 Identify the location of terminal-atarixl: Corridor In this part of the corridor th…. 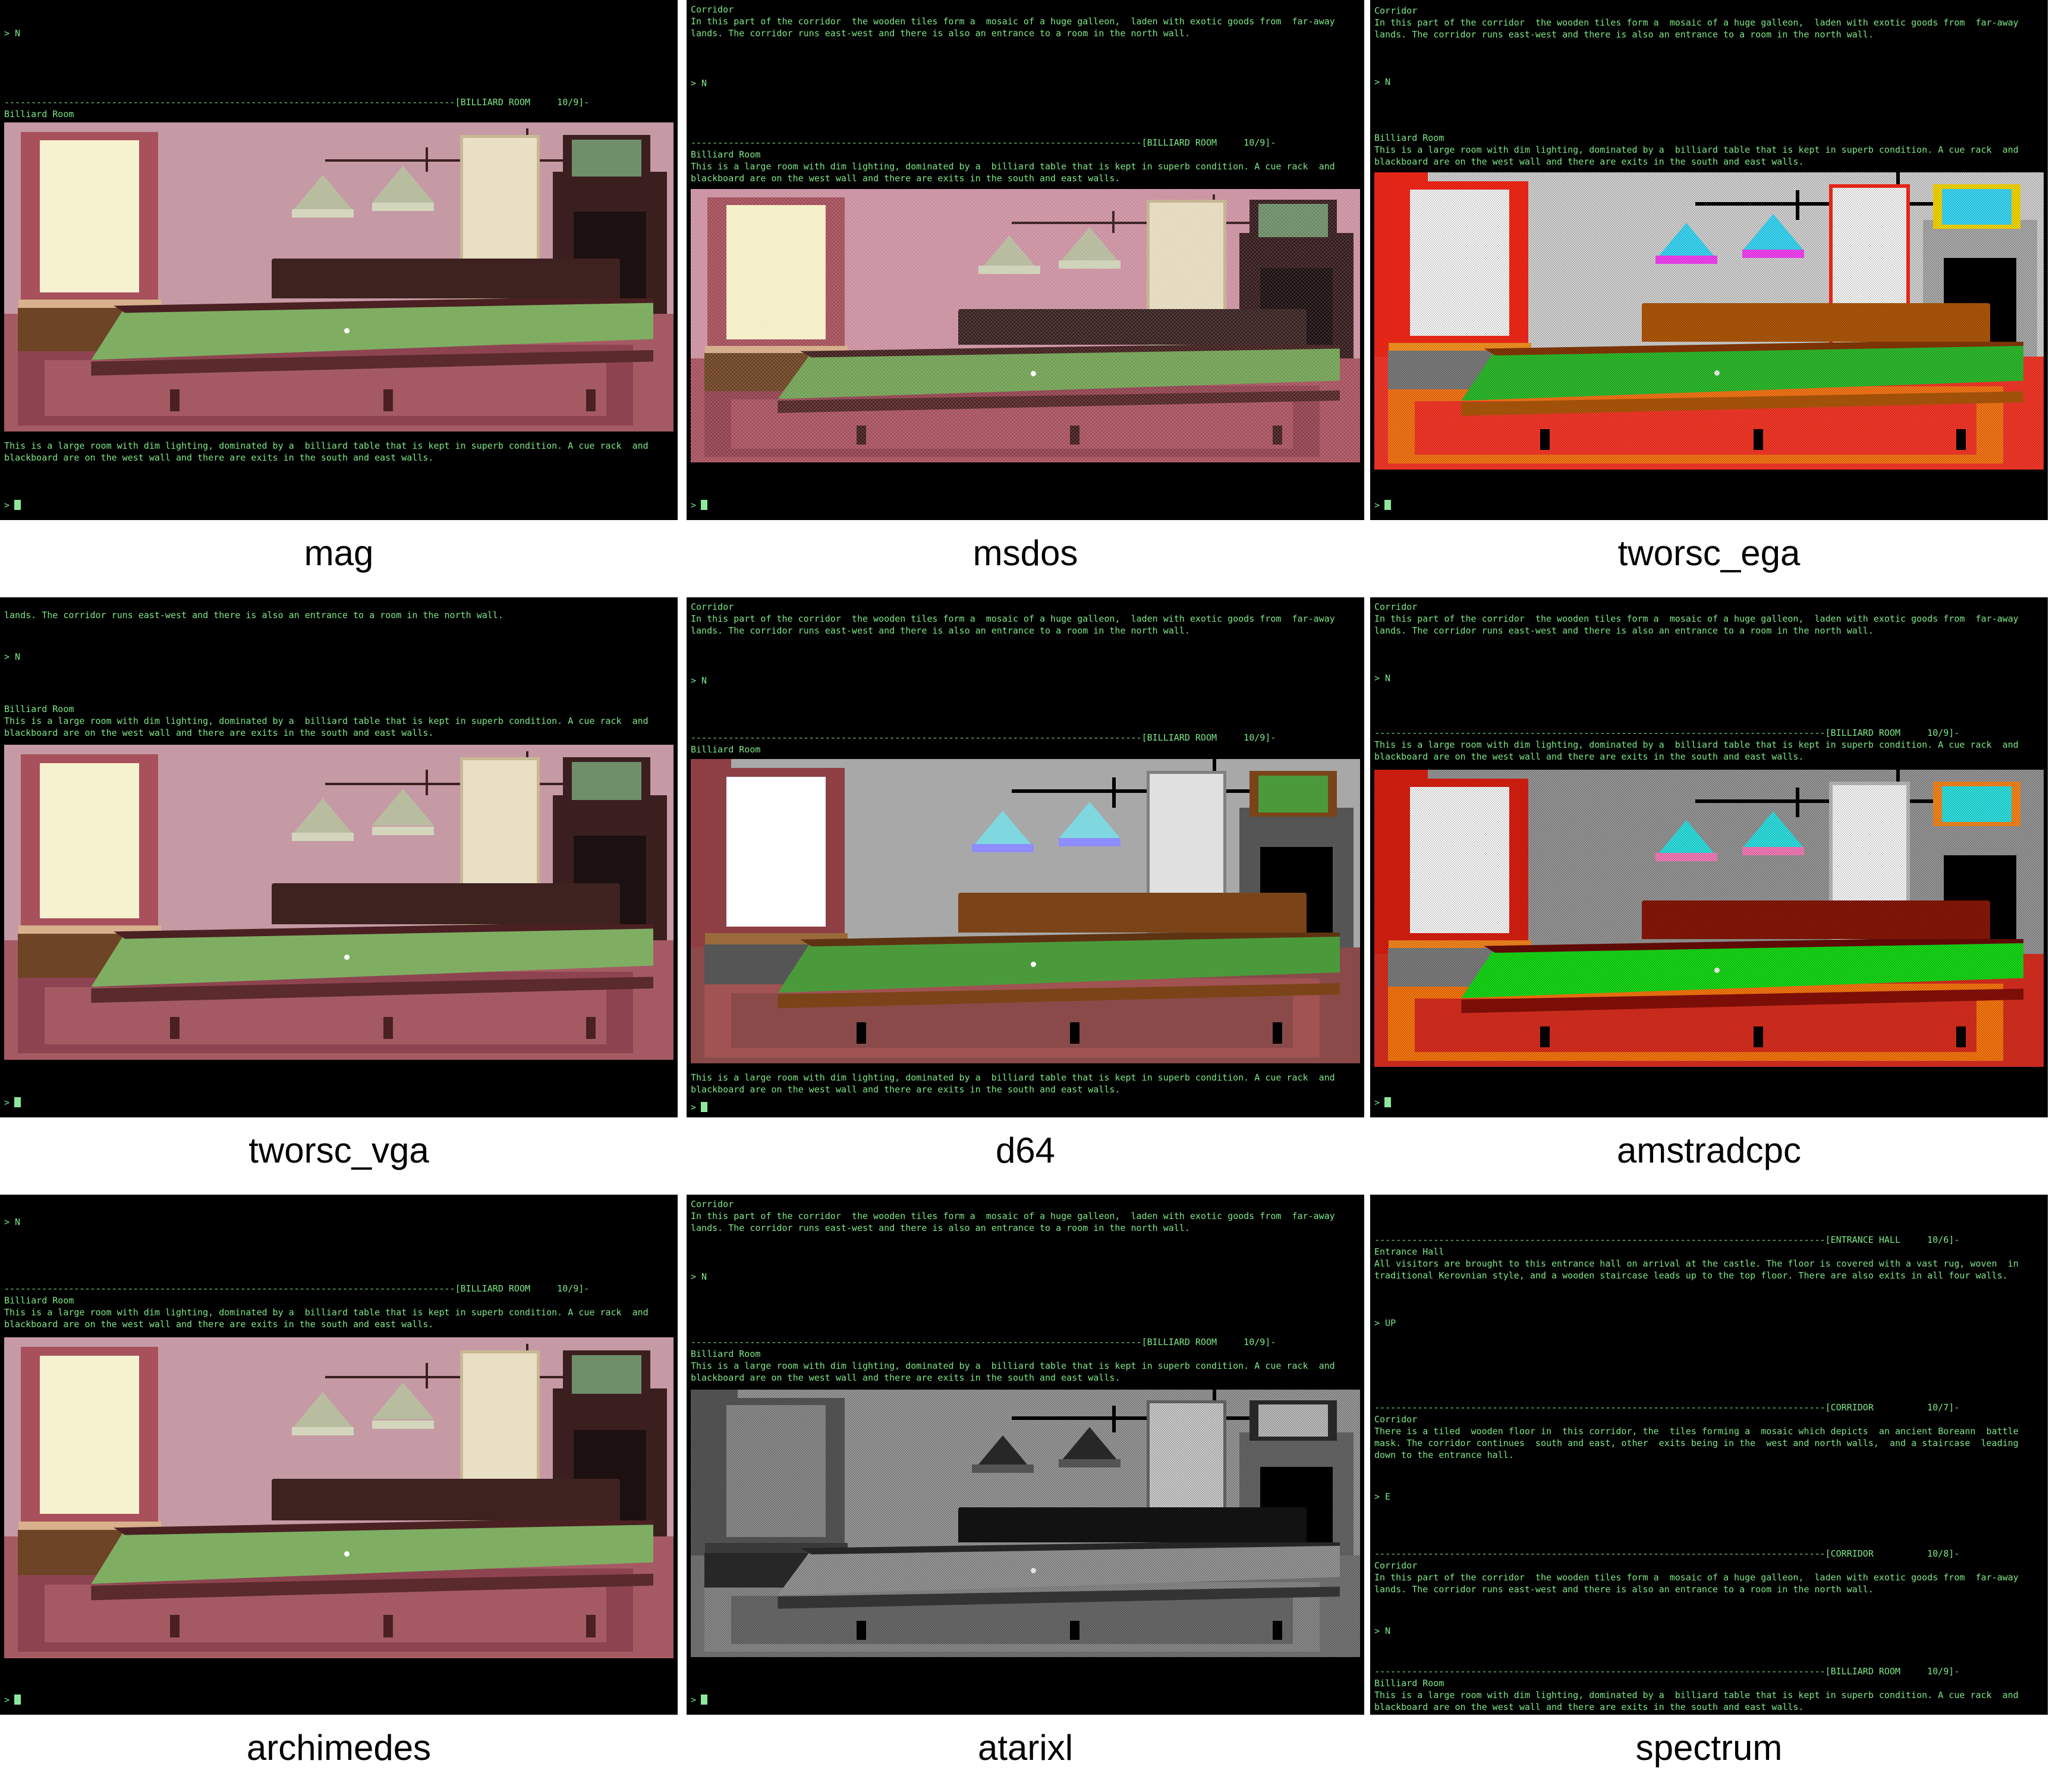
(1025, 1455).